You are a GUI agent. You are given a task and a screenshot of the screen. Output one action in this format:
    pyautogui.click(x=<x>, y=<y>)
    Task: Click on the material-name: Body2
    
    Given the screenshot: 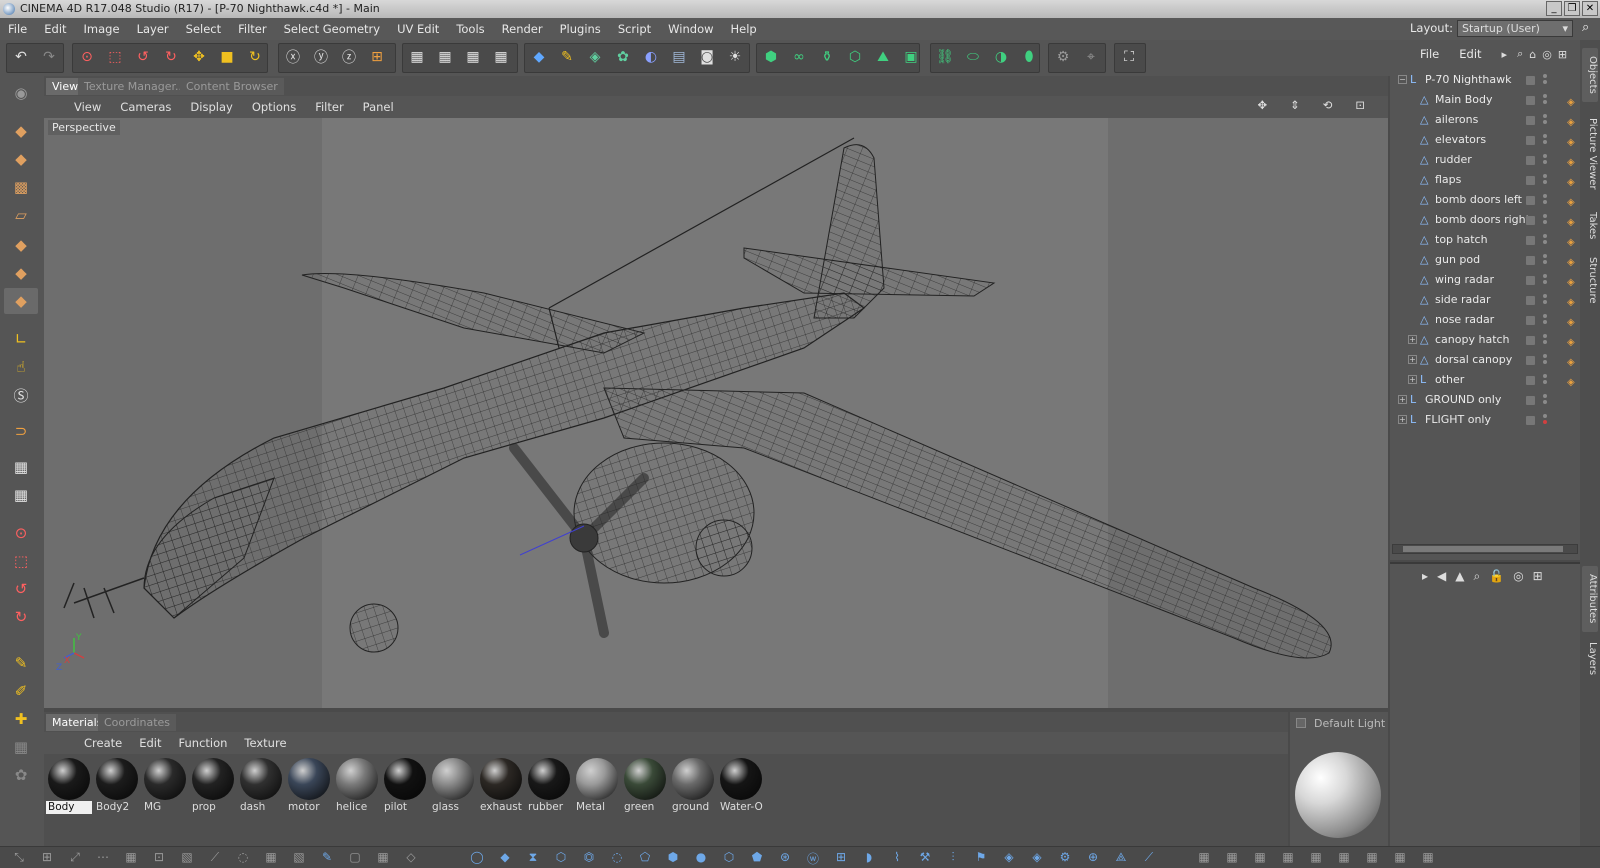 What is the action you would take?
    pyautogui.click(x=117, y=807)
    